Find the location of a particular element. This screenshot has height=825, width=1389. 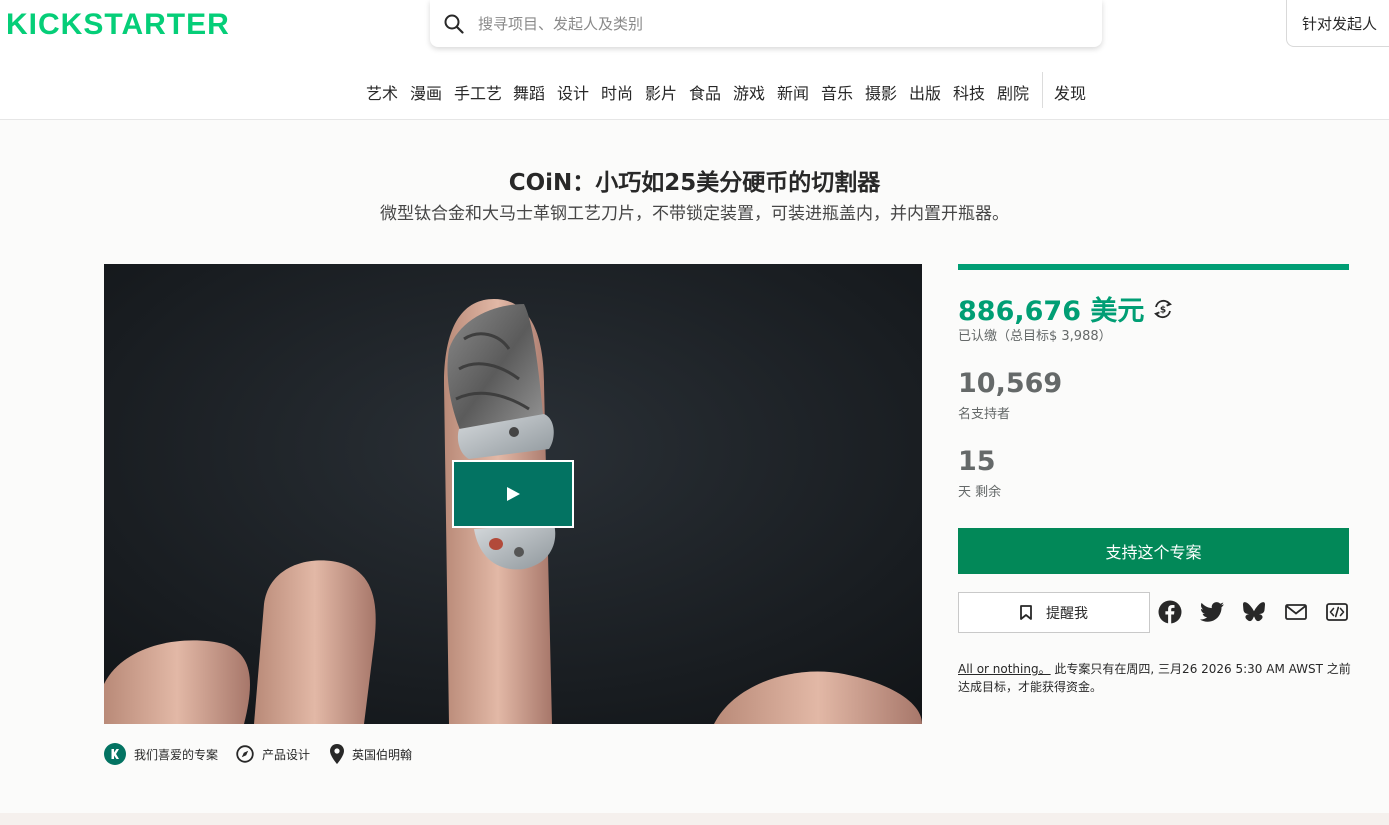

bluesky-icon is located at coordinates (1254, 612).